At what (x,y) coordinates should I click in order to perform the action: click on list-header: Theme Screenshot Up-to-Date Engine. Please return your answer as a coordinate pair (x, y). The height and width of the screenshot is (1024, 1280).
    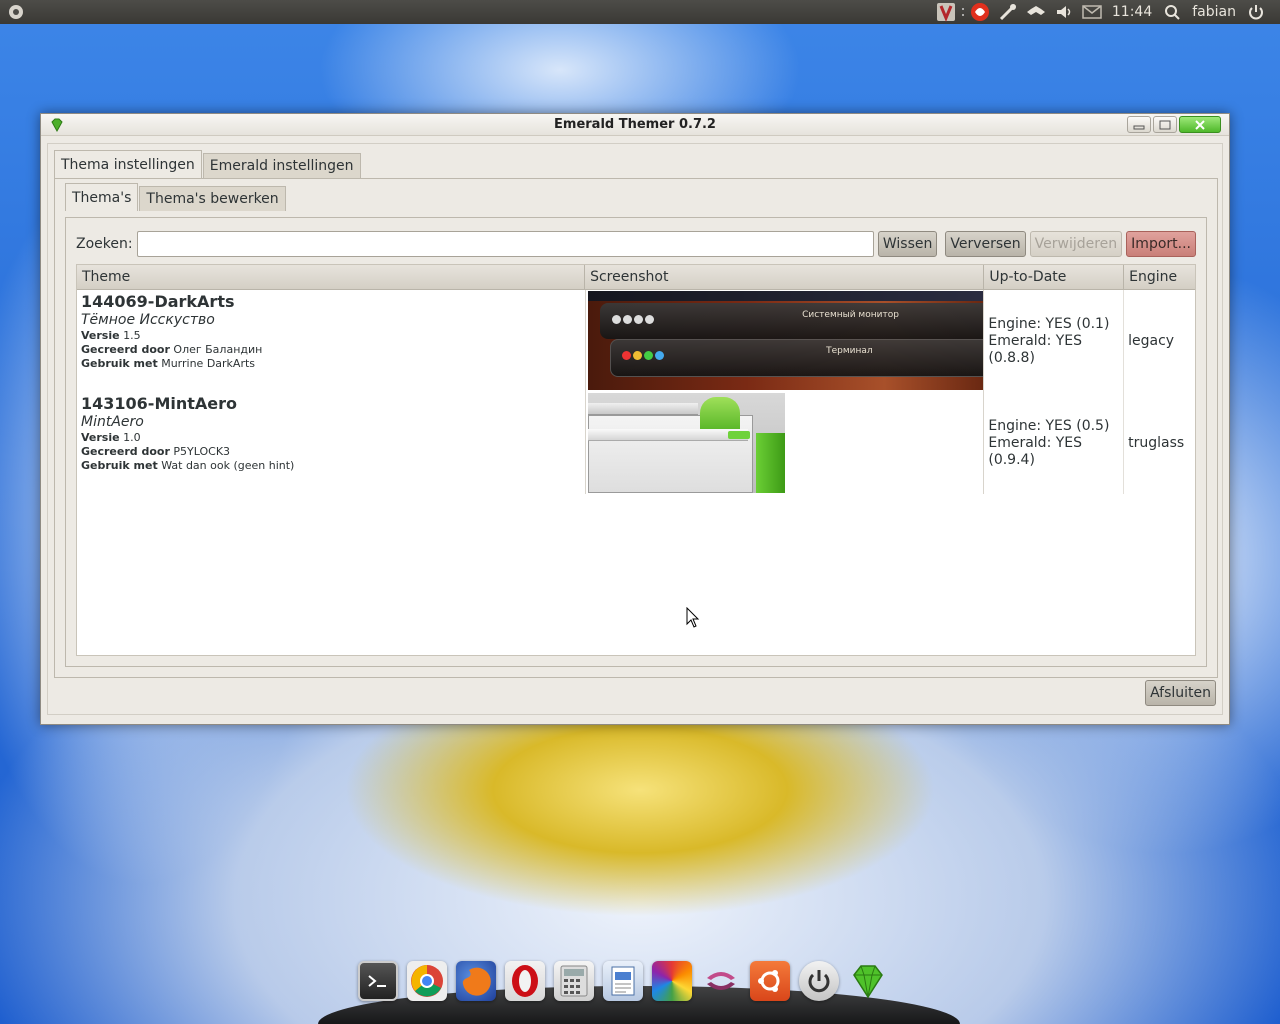
    Looking at the image, I should click on (636, 277).